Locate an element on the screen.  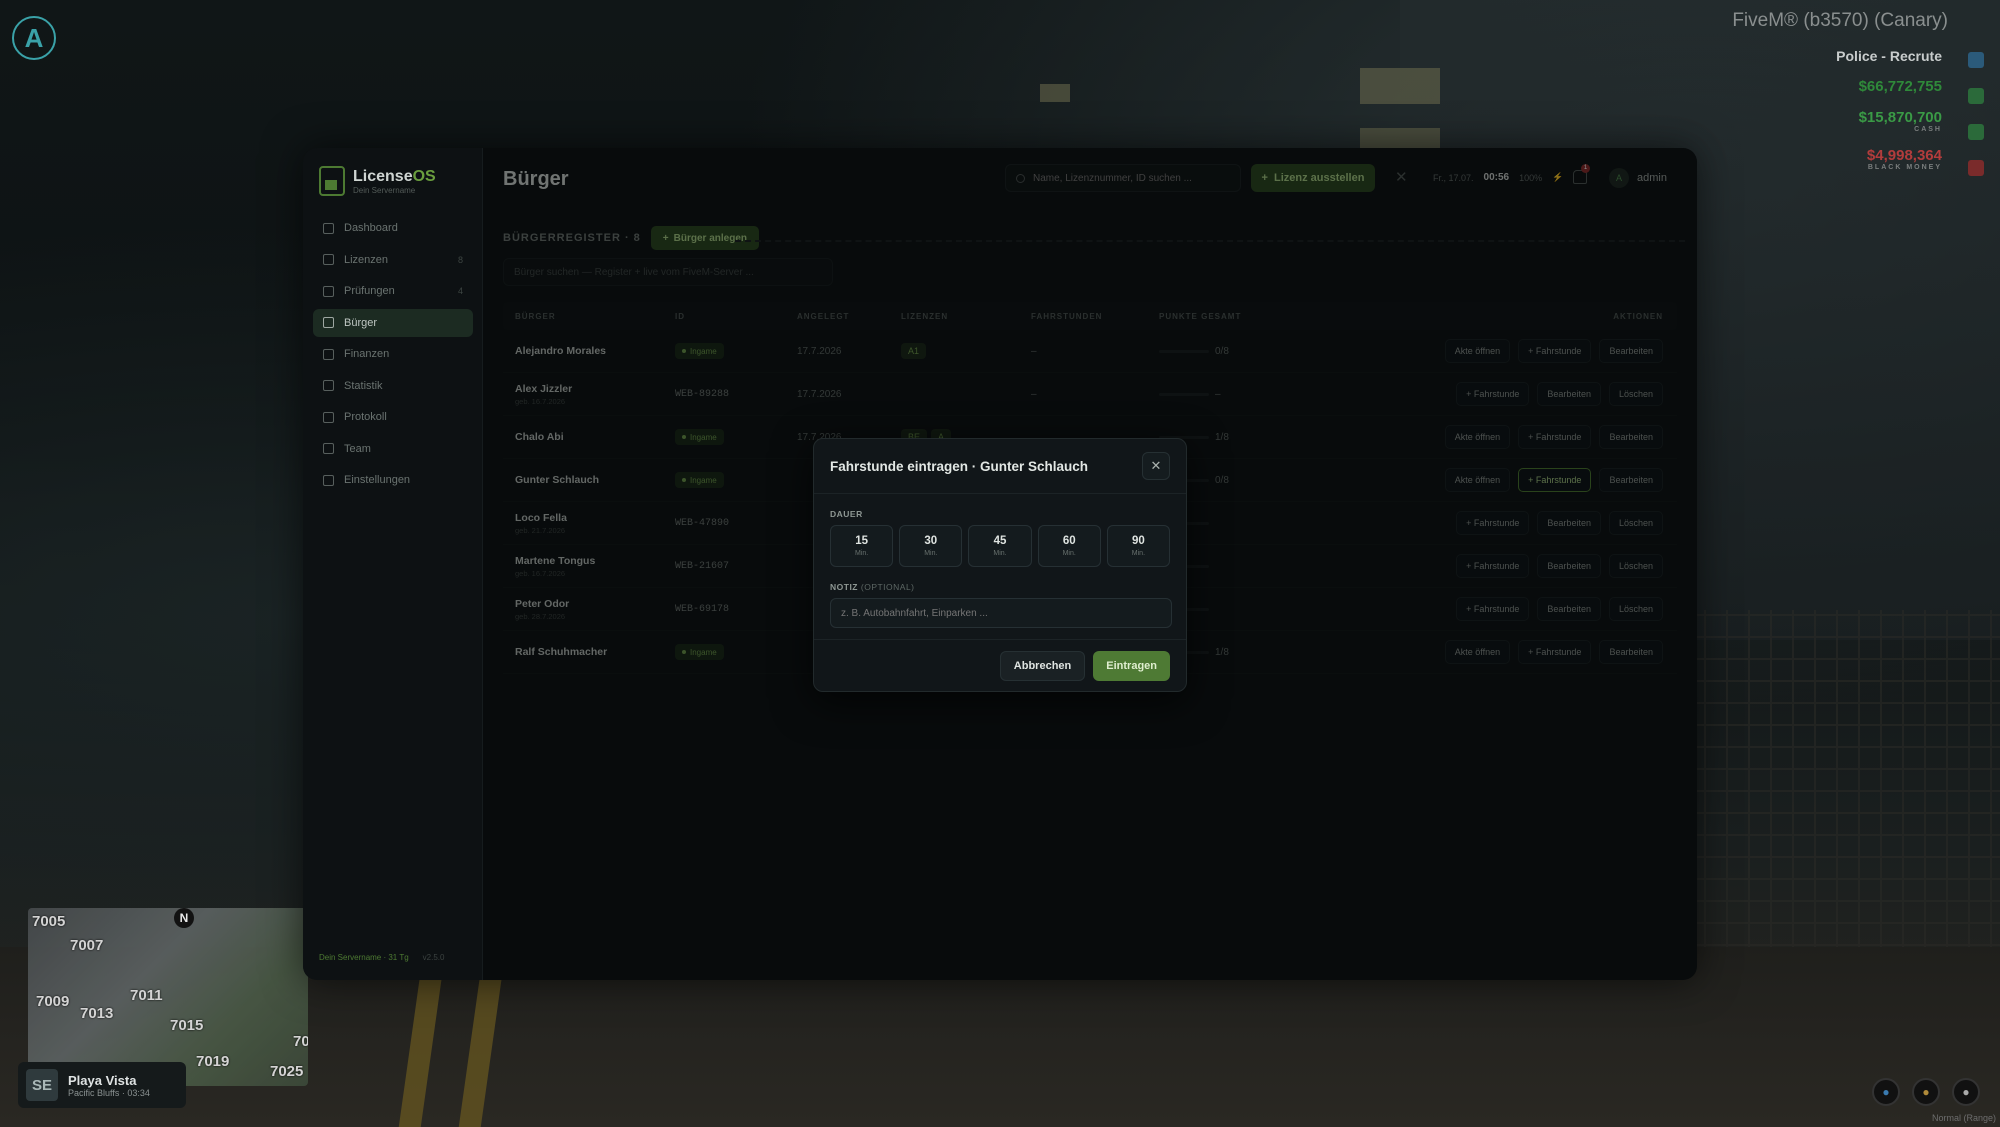
job-title: Police - Recrute is located at coordinates (1889, 56).